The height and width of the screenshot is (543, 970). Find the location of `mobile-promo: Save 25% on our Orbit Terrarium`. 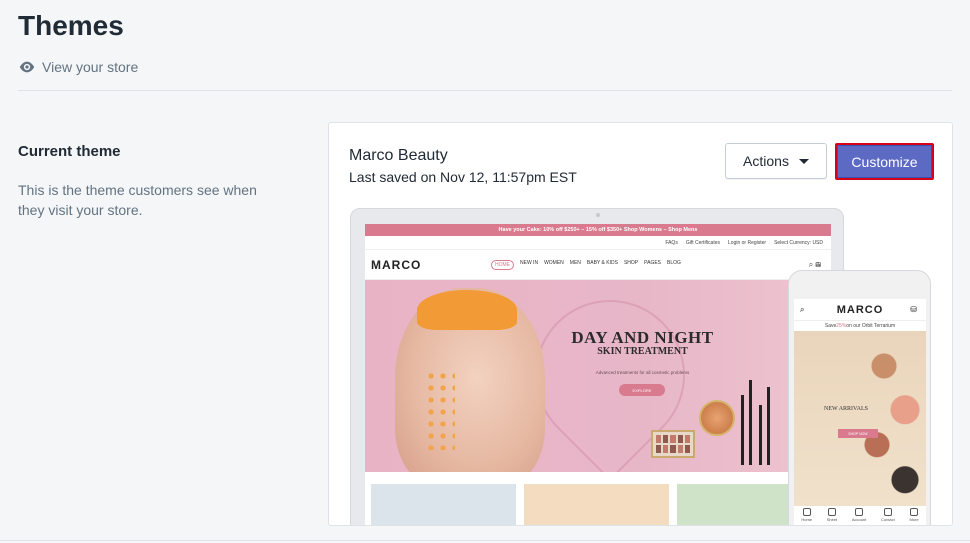

mobile-promo: Save 25% on our Orbit Terrarium is located at coordinates (860, 326).